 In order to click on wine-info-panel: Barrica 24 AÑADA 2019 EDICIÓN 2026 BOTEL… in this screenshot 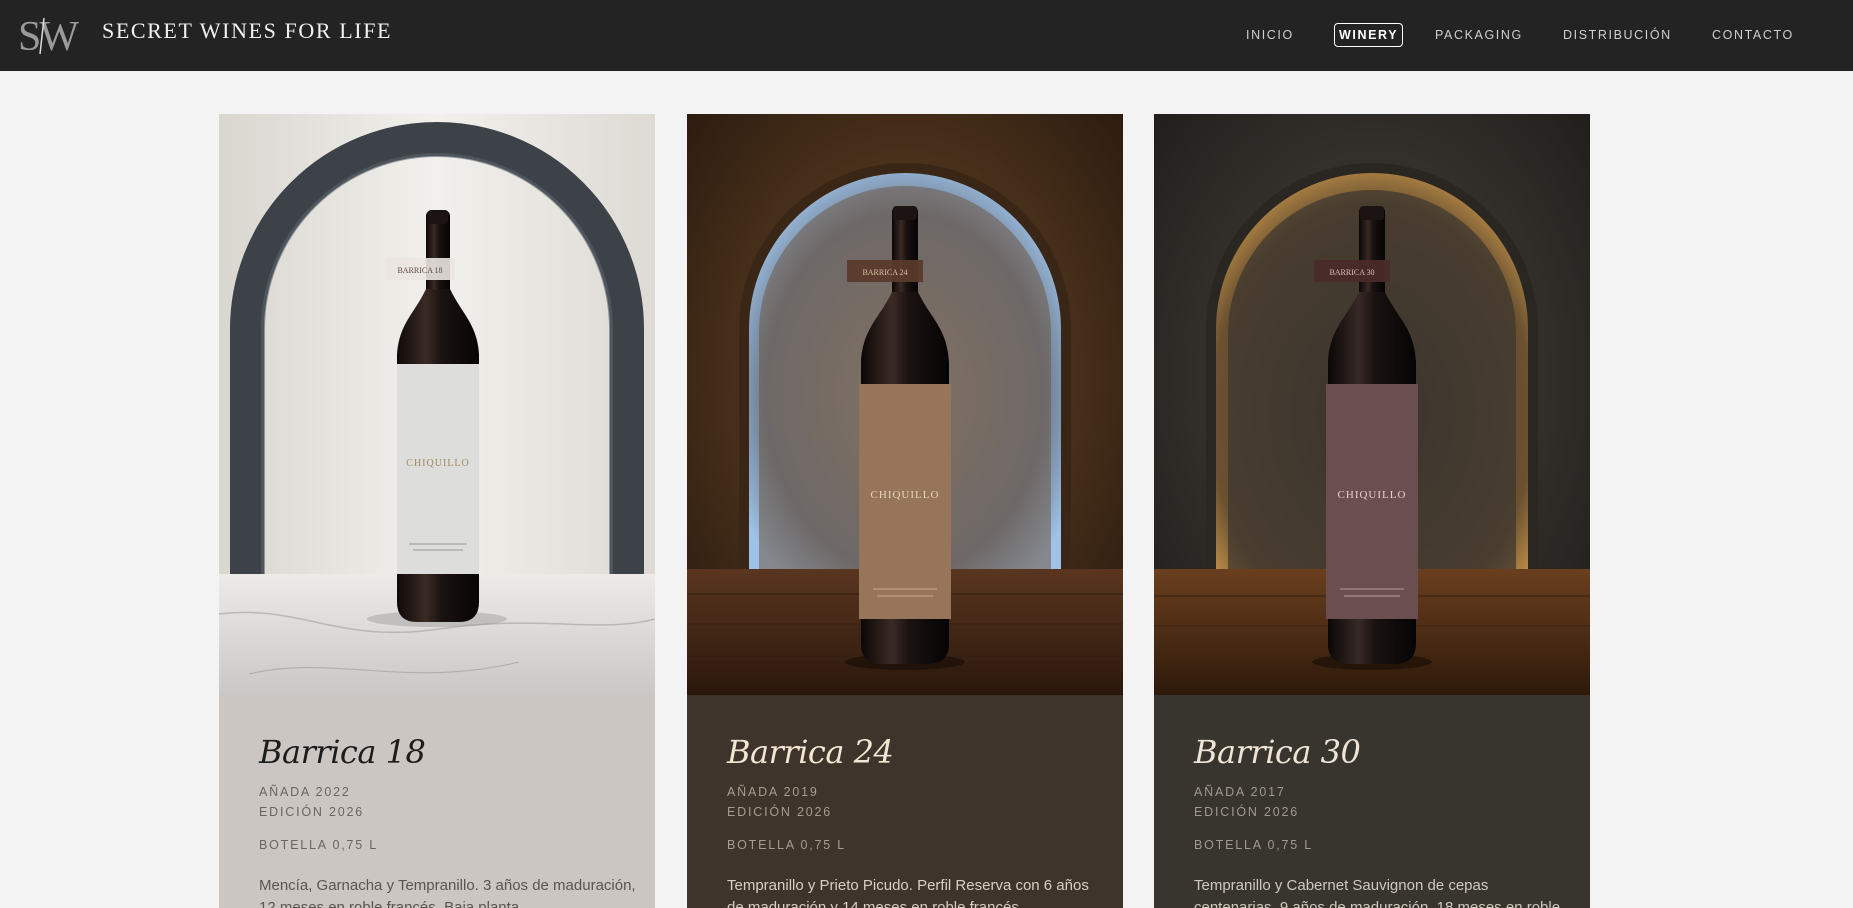, I will do `click(905, 801)`.